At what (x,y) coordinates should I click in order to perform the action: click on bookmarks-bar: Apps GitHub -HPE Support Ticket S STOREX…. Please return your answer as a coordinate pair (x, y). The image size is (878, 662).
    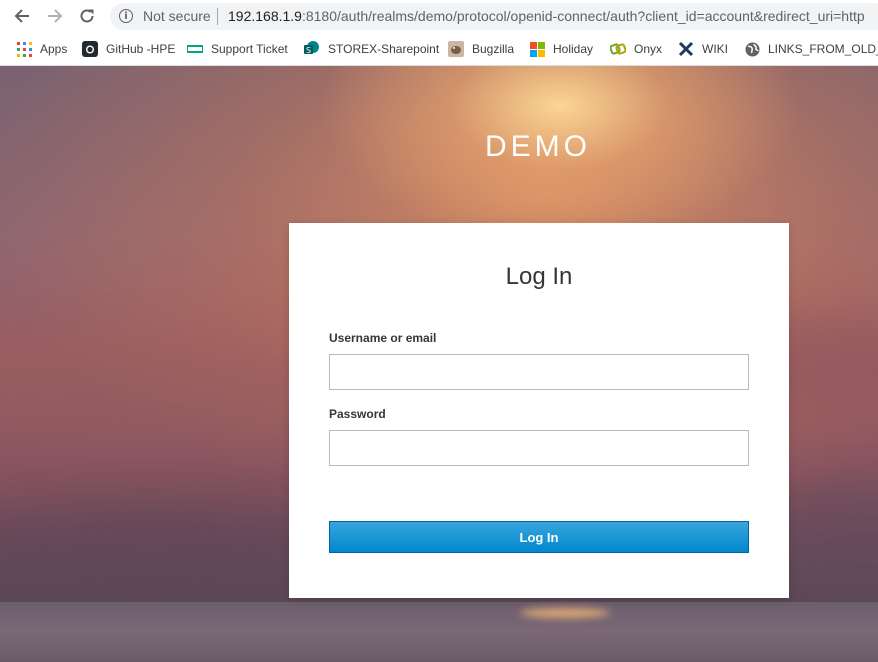
    Looking at the image, I should click on (439, 49).